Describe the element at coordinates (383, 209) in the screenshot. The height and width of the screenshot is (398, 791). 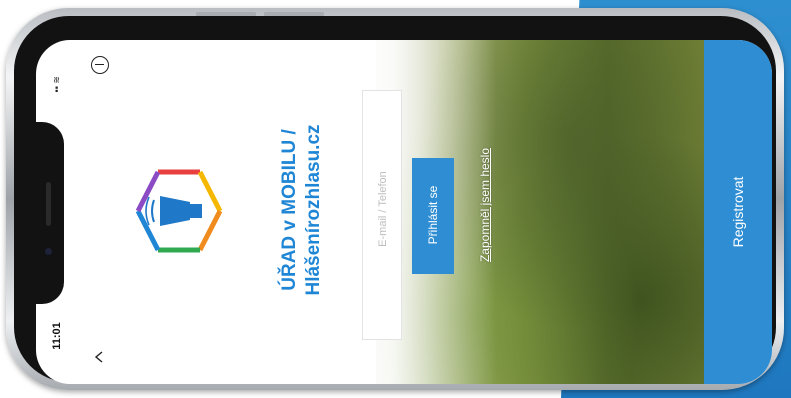
I see `email-phone-placeholder: E-mail / Telefon` at that location.